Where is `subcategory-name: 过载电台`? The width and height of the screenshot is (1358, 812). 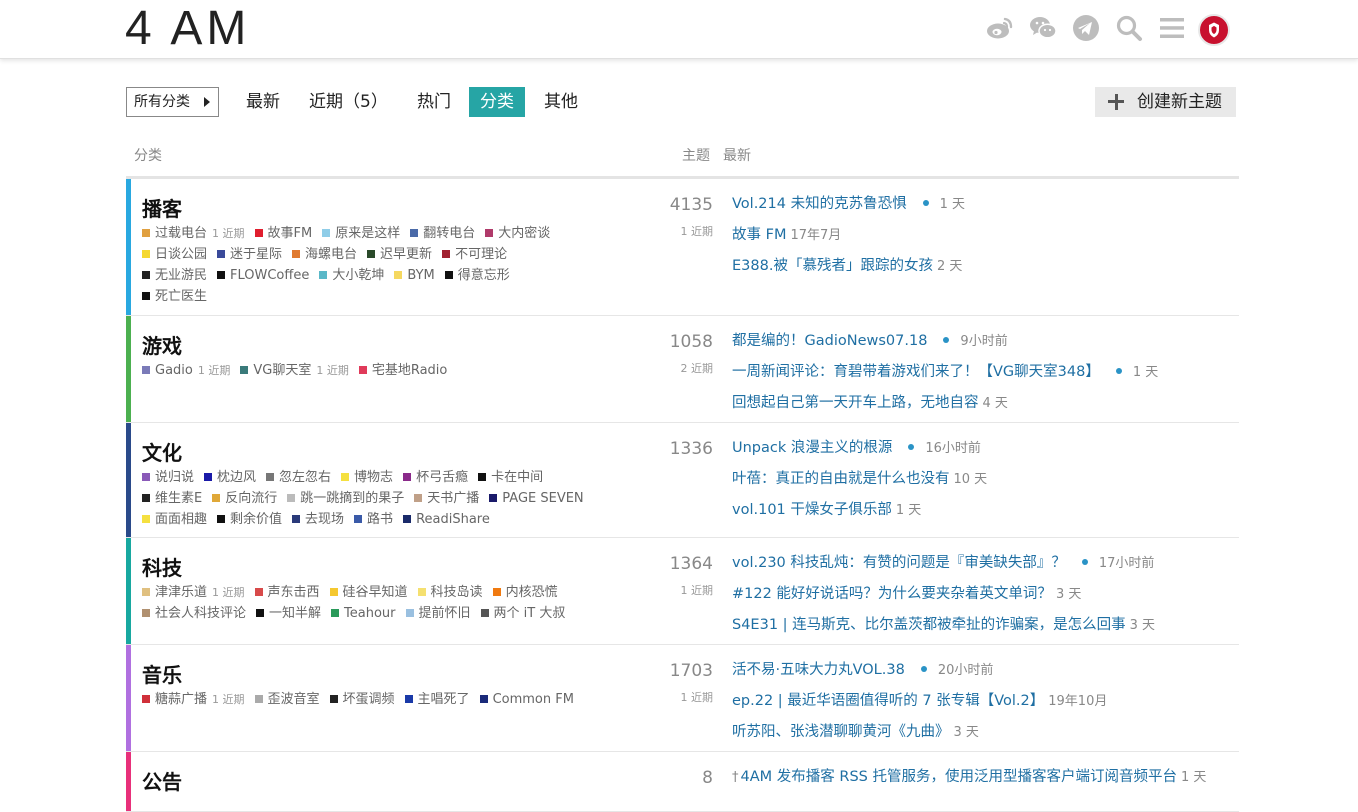
subcategory-name: 过载电台 is located at coordinates (181, 233).